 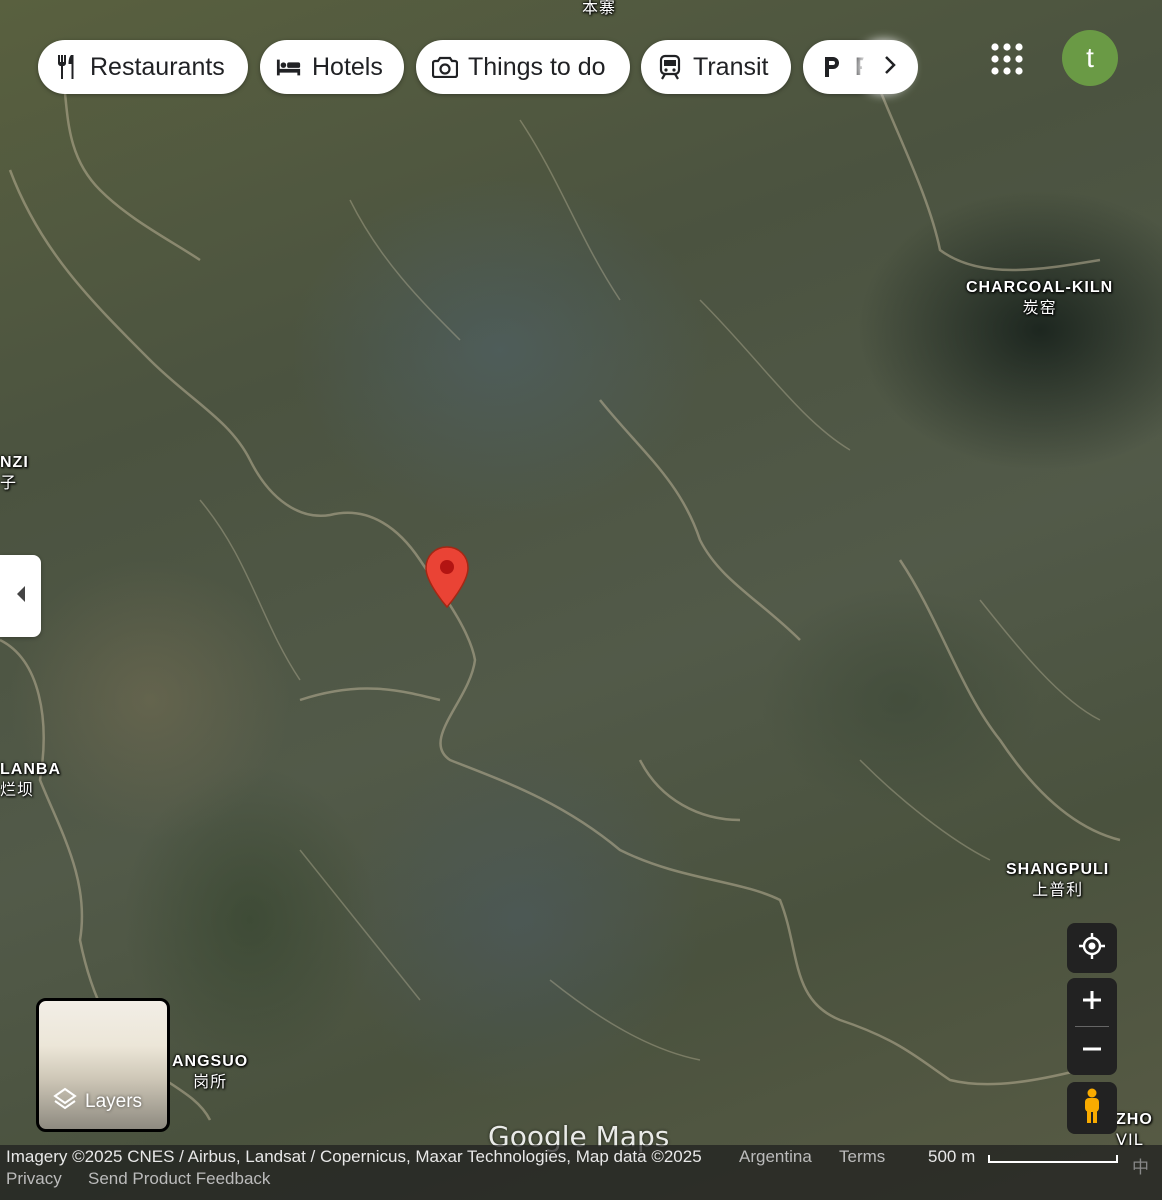 I want to click on zoom-in-button, so click(x=1092, y=1002).